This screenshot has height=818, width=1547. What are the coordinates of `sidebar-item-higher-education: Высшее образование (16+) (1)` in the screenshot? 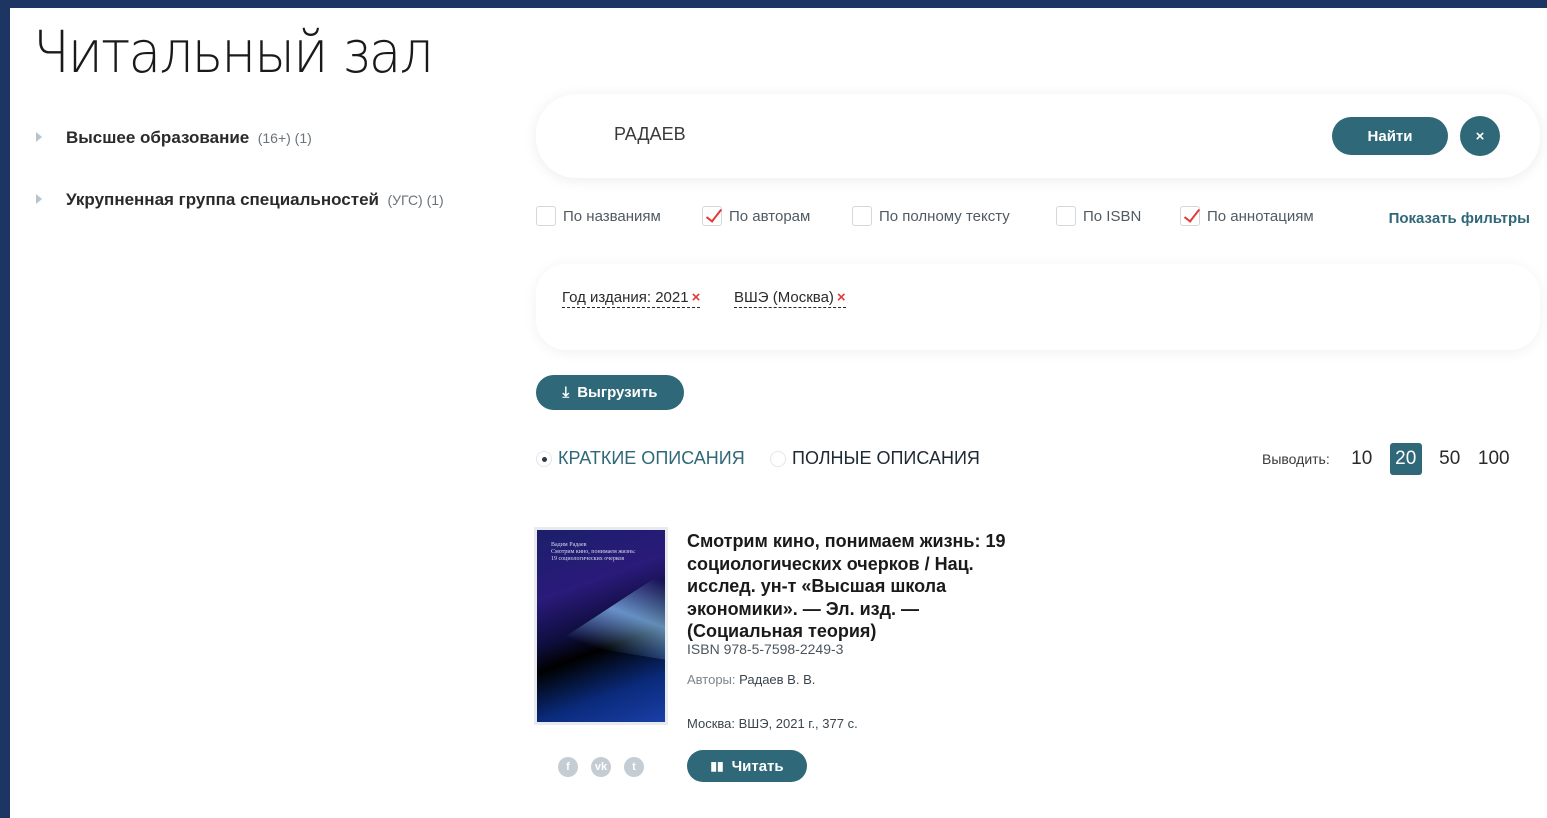 It's located at (266, 138).